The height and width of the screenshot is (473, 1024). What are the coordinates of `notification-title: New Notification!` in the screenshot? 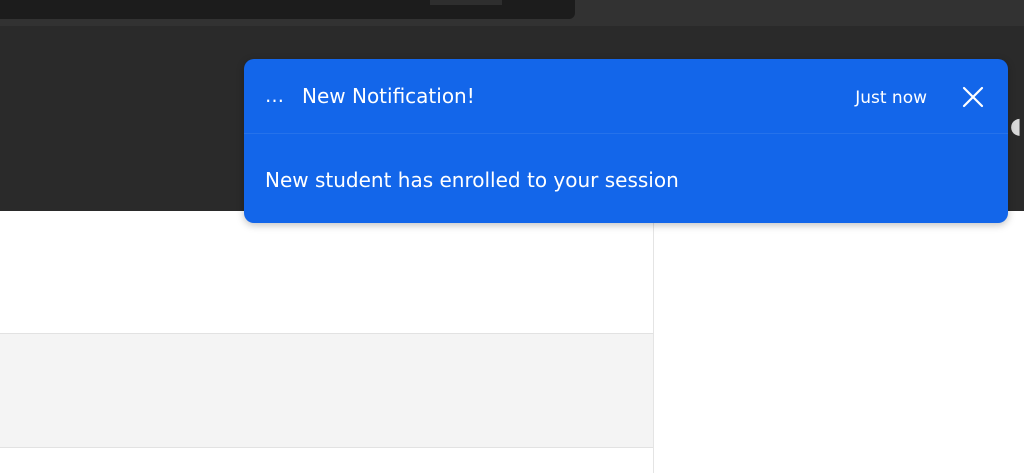 It's located at (388, 96).